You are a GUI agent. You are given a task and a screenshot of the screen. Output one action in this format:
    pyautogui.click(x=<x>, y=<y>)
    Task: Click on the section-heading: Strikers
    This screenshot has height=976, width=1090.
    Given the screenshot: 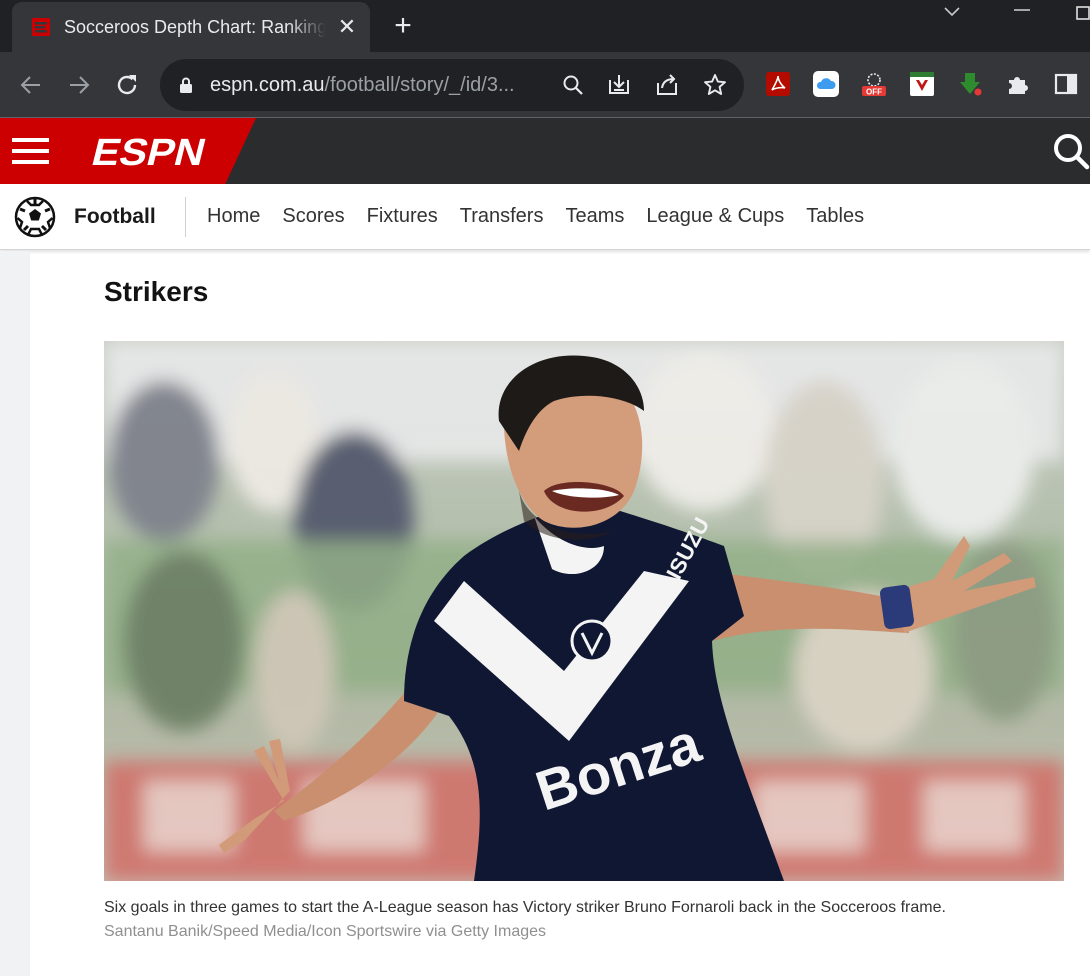 What is the action you would take?
    pyautogui.click(x=156, y=291)
    